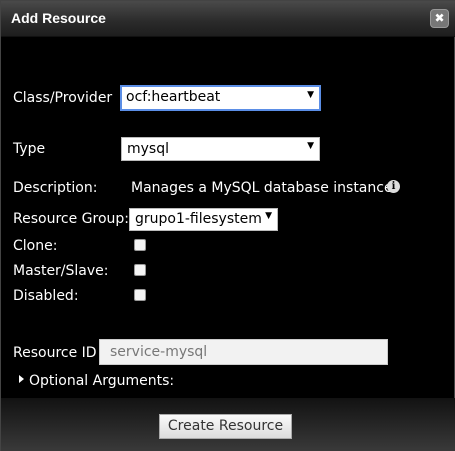 This screenshot has width=455, height=451. Describe the element at coordinates (140, 270) in the screenshot. I see `master-slave-checkbox` at that location.